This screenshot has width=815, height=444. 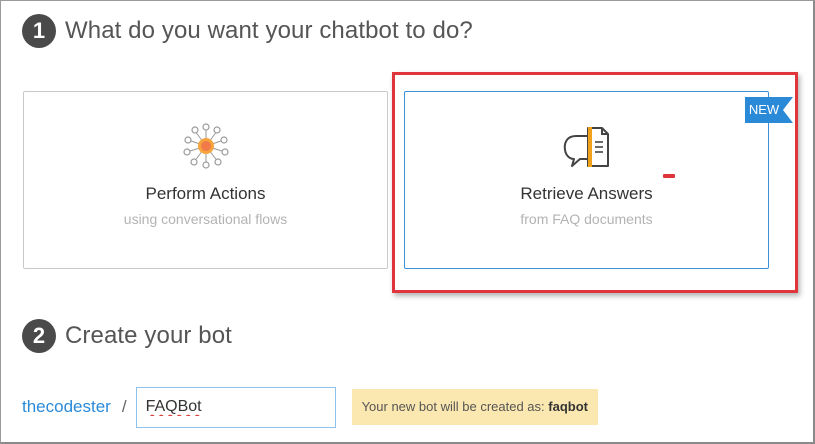 I want to click on new-badge-label: NEW, so click(x=764, y=110).